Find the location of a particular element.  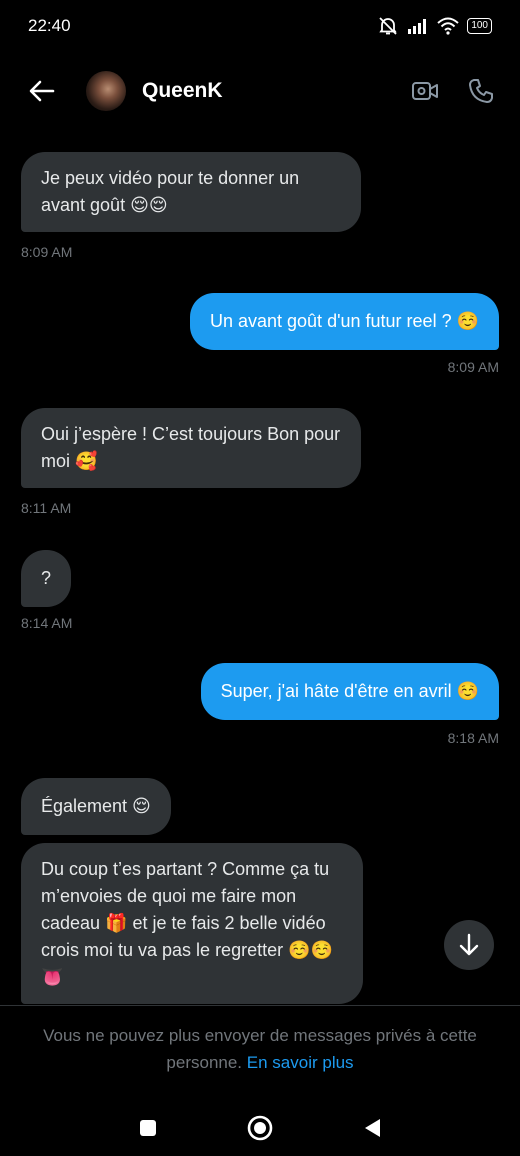

arrow-left-icon is located at coordinates (42, 91).